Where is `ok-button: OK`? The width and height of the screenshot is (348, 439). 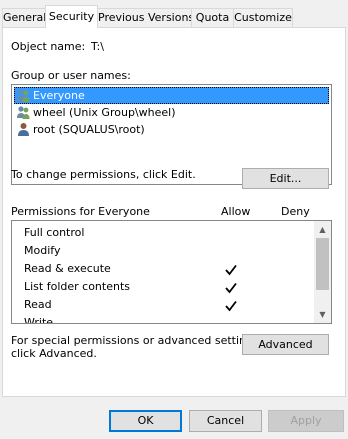 ok-button: OK is located at coordinates (145, 421).